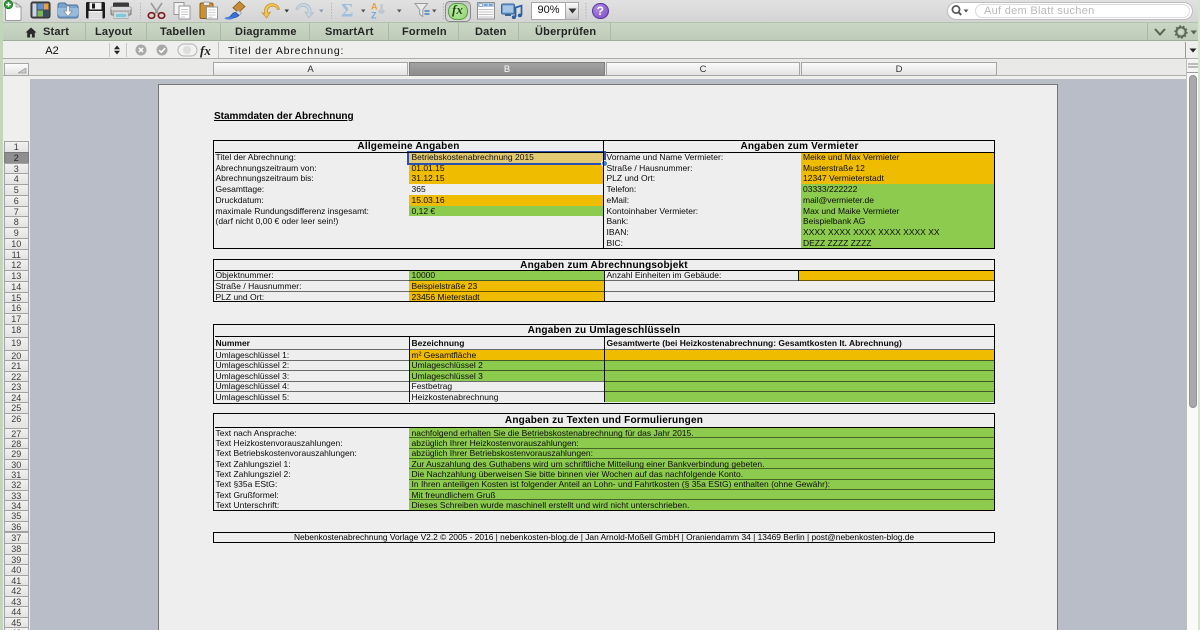 This screenshot has width=1200, height=630. Describe the element at coordinates (374, 16) in the screenshot. I see `svg-text: Z` at that location.